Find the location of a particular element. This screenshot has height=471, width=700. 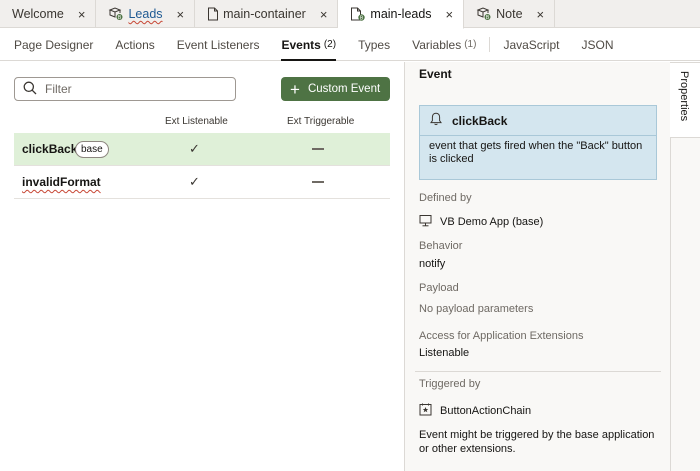

editor-tab-main-container: main-container × is located at coordinates (267, 14).